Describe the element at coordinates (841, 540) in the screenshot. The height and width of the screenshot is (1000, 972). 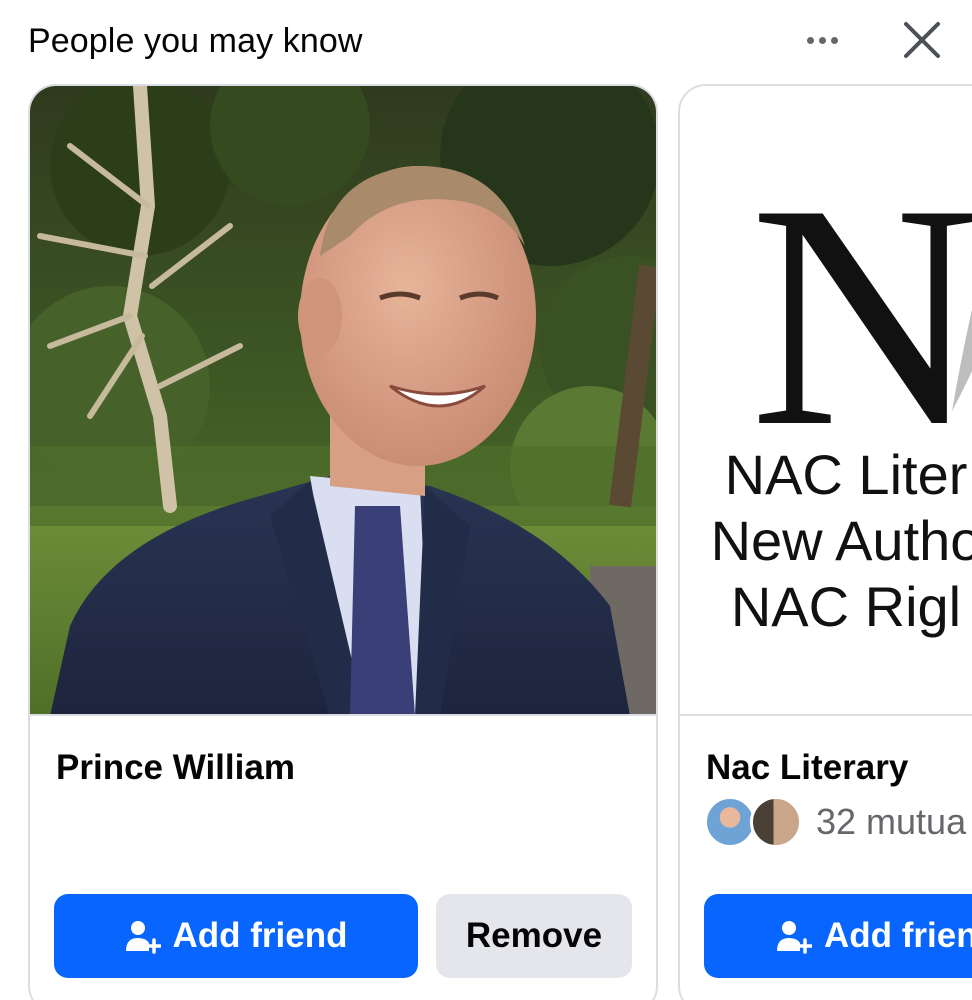
I see `logo-line: New Autho` at that location.